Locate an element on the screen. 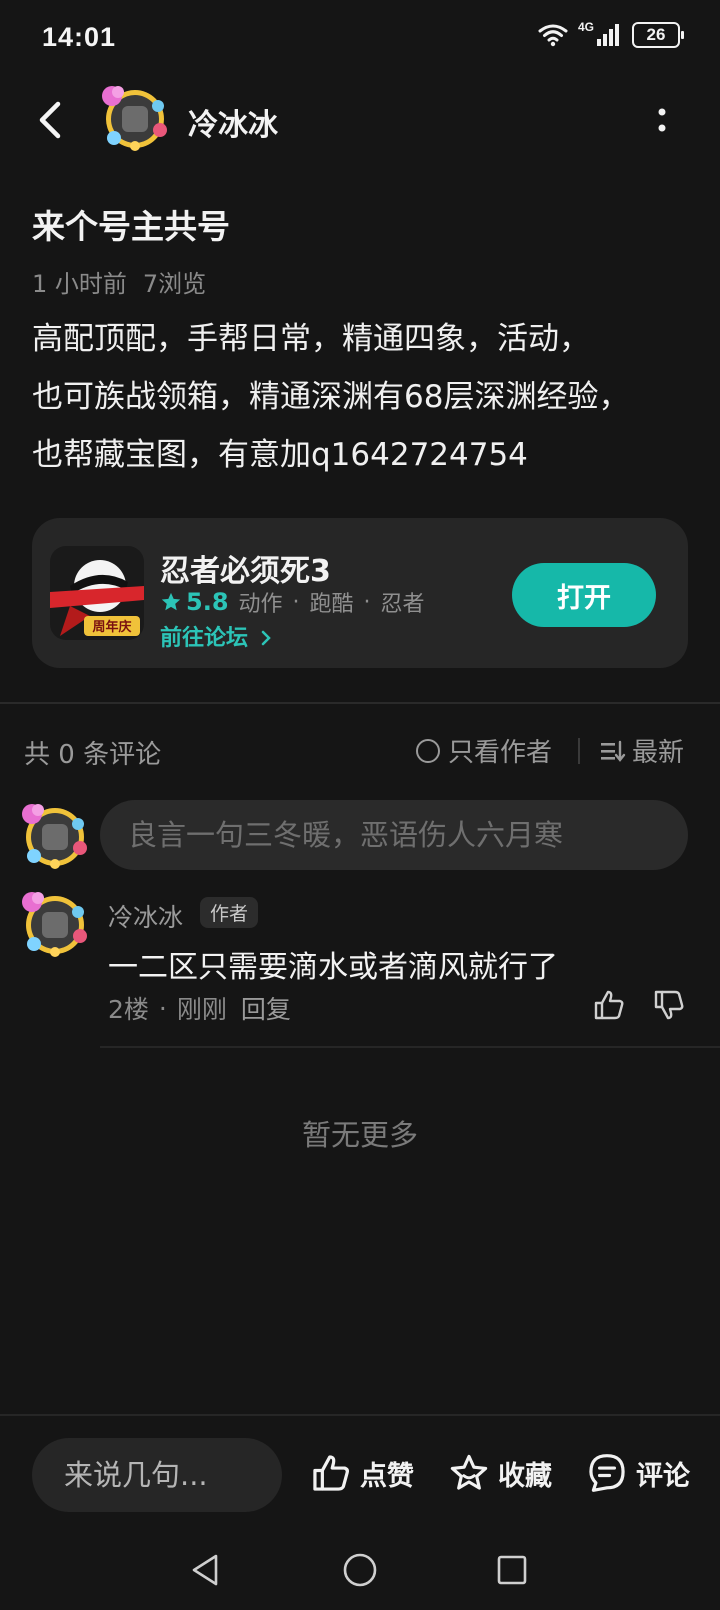  forum-link: 前往论坛 is located at coordinates (216, 636).